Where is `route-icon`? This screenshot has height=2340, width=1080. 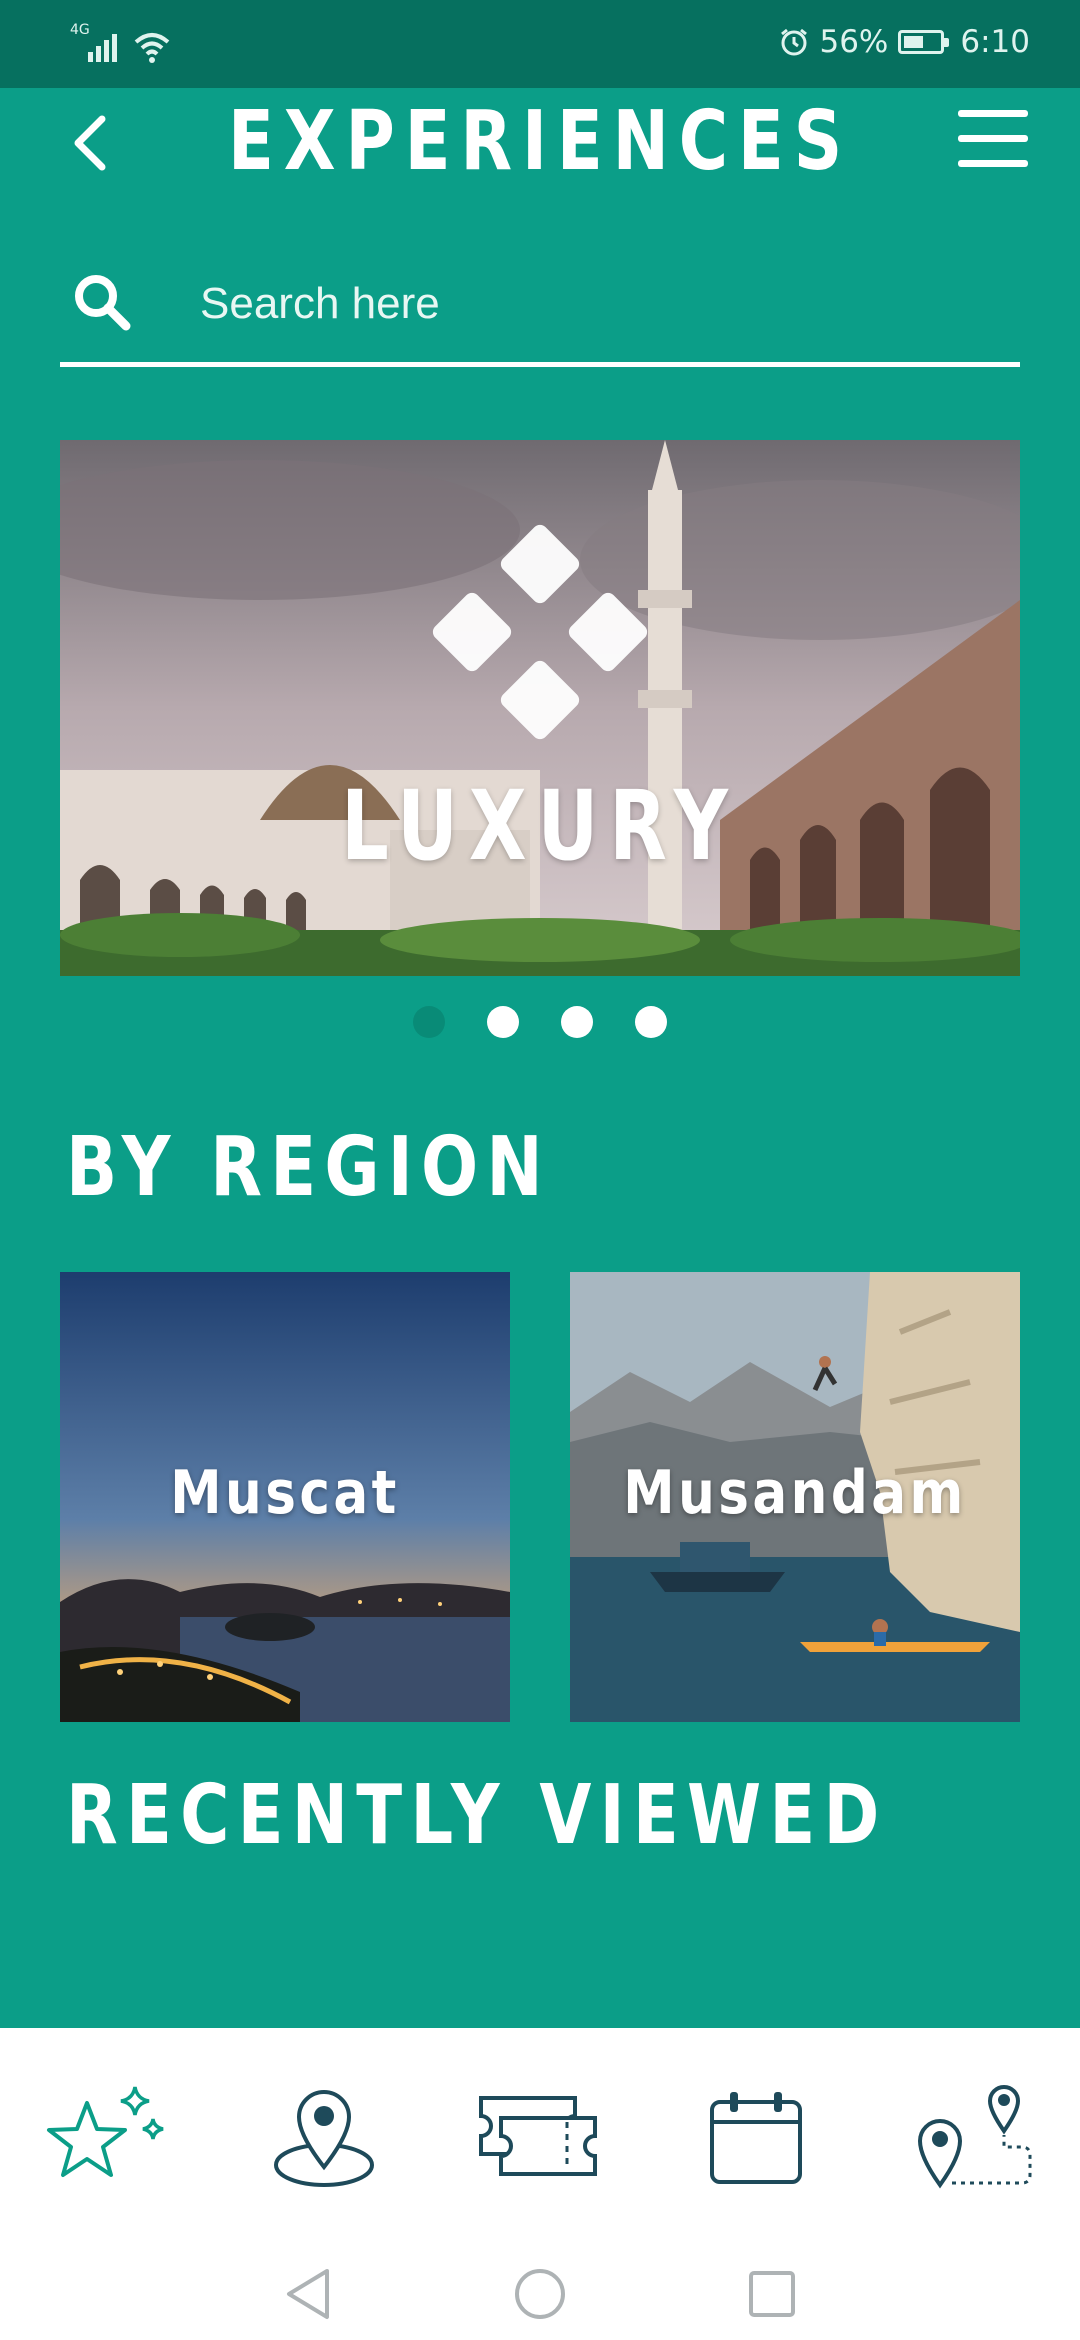 route-icon is located at coordinates (974, 2137).